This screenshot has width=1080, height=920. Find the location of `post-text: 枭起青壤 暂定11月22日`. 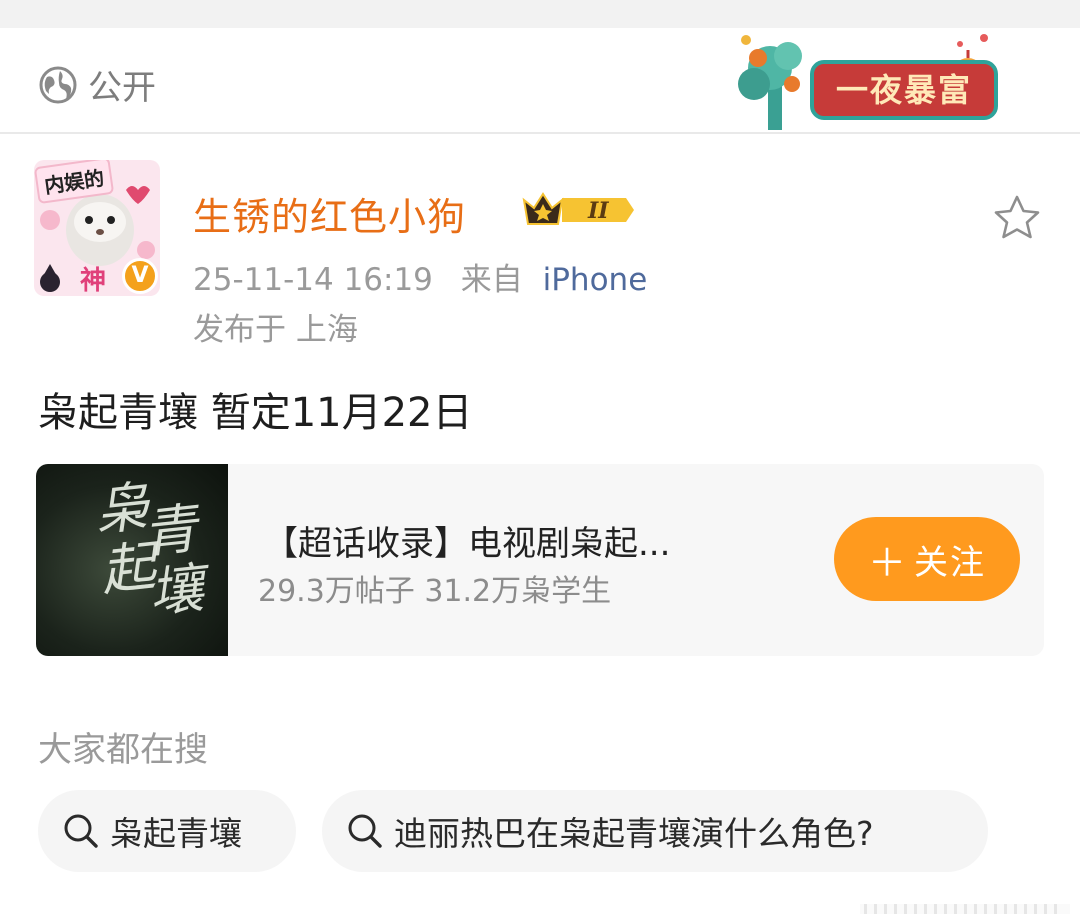

post-text: 枭起青壤 暂定11月22日 is located at coordinates (255, 413).